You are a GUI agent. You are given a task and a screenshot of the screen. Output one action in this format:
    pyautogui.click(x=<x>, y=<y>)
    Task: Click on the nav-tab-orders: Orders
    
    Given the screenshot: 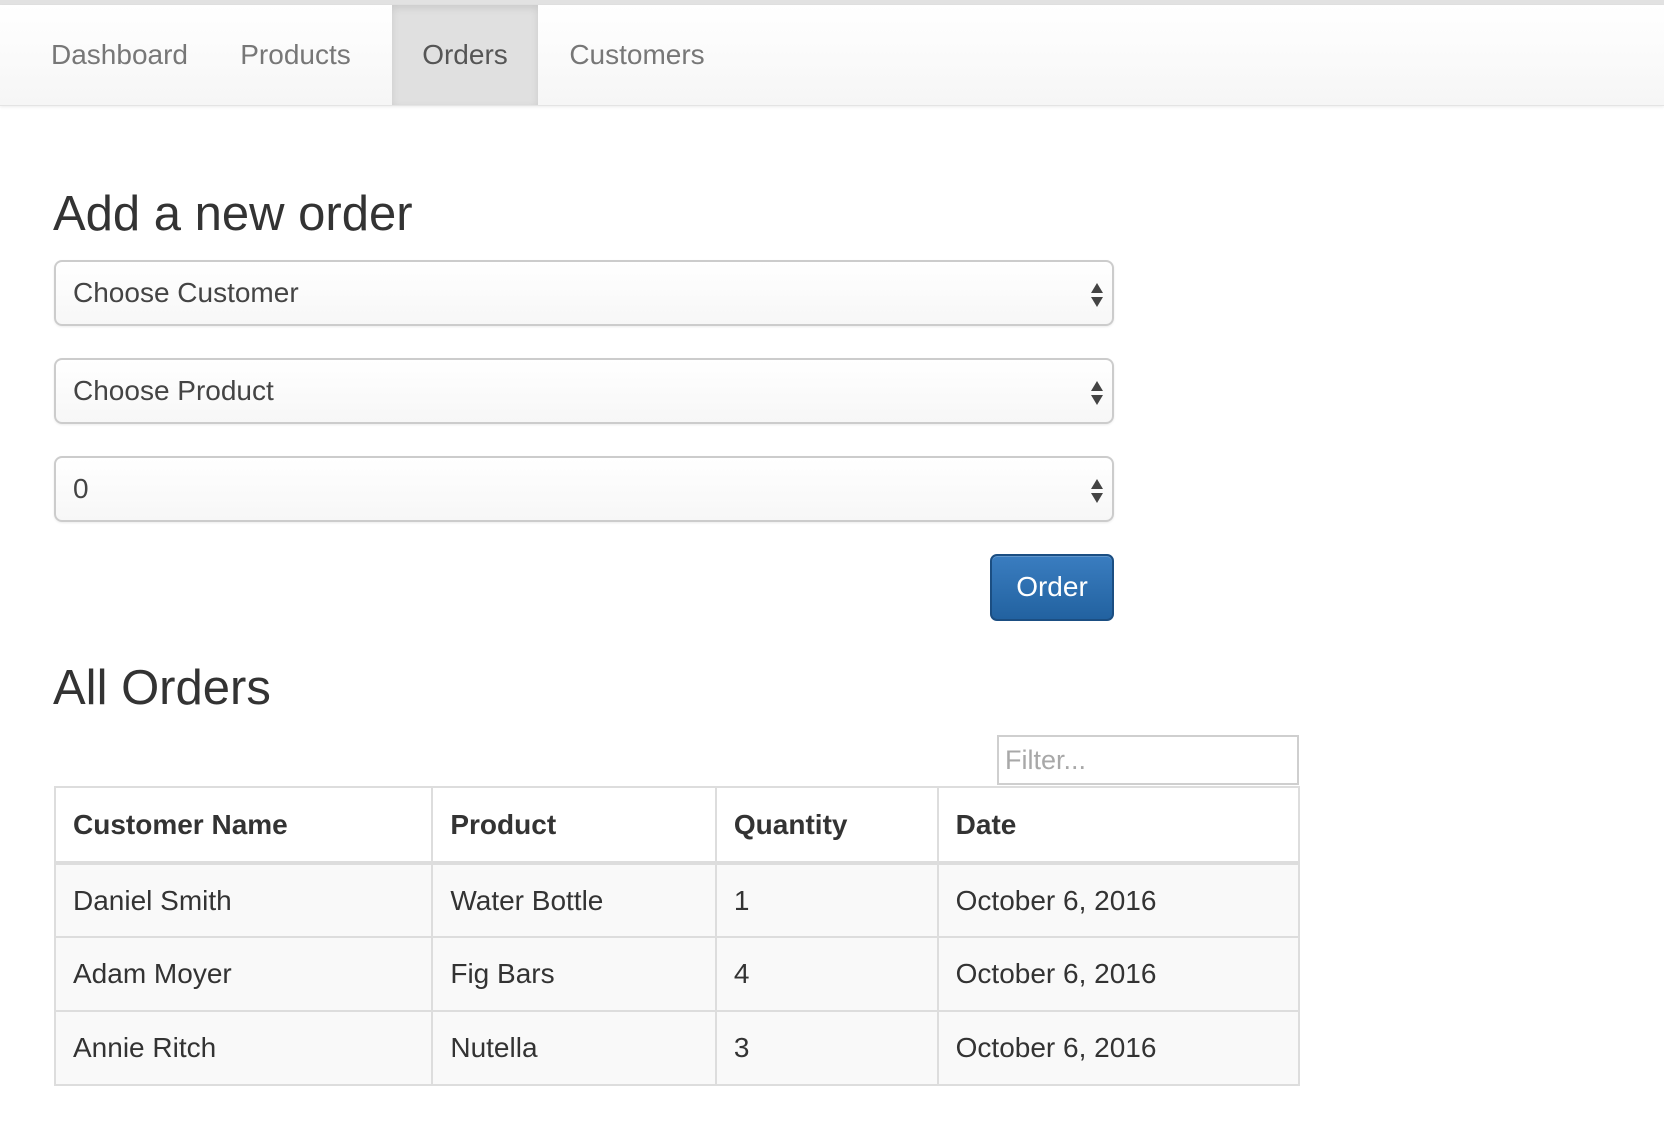 What is the action you would take?
    pyautogui.click(x=465, y=55)
    